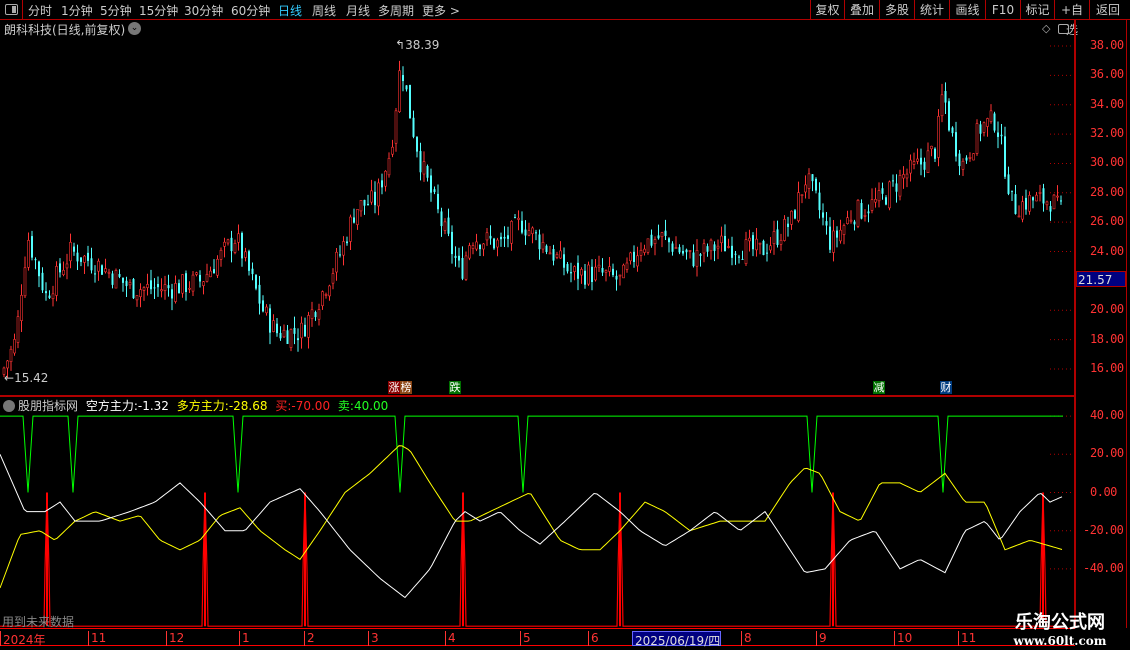 The image size is (1130, 650). Describe the element at coordinates (1107, 45) in the screenshot. I see `price-tick: 38.00` at that location.